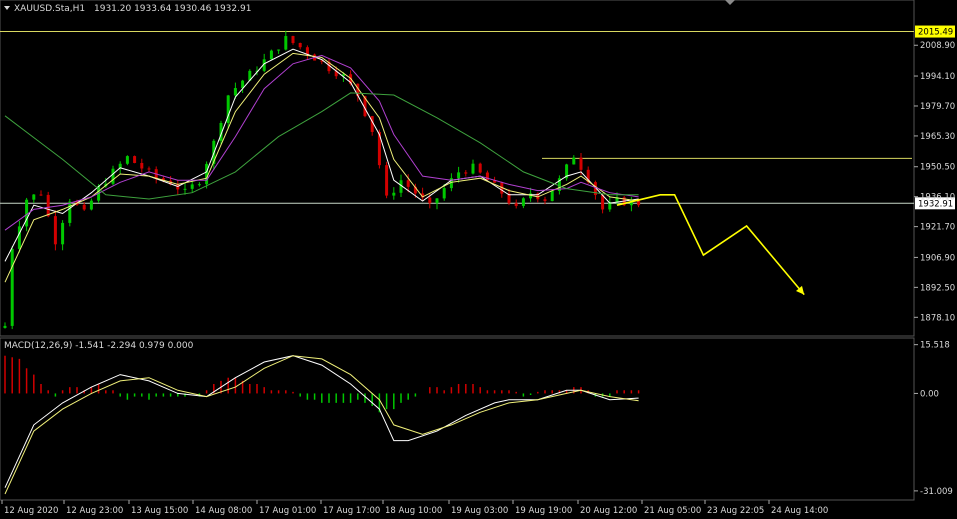 Image resolution: width=957 pixels, height=519 pixels. What do you see at coordinates (936, 492) in the screenshot?
I see `macd-tick-label: -31.009` at bounding box center [936, 492].